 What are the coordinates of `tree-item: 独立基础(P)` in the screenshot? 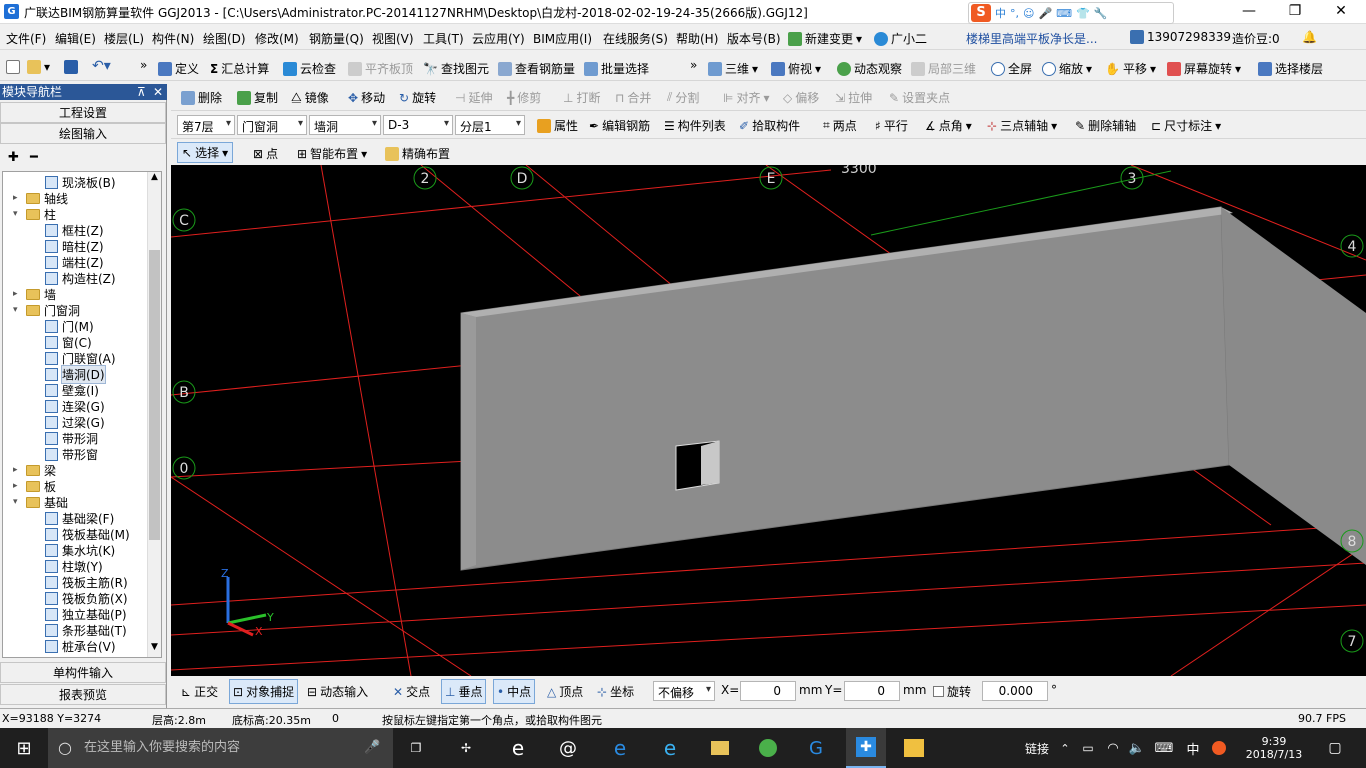 It's located at (86, 614).